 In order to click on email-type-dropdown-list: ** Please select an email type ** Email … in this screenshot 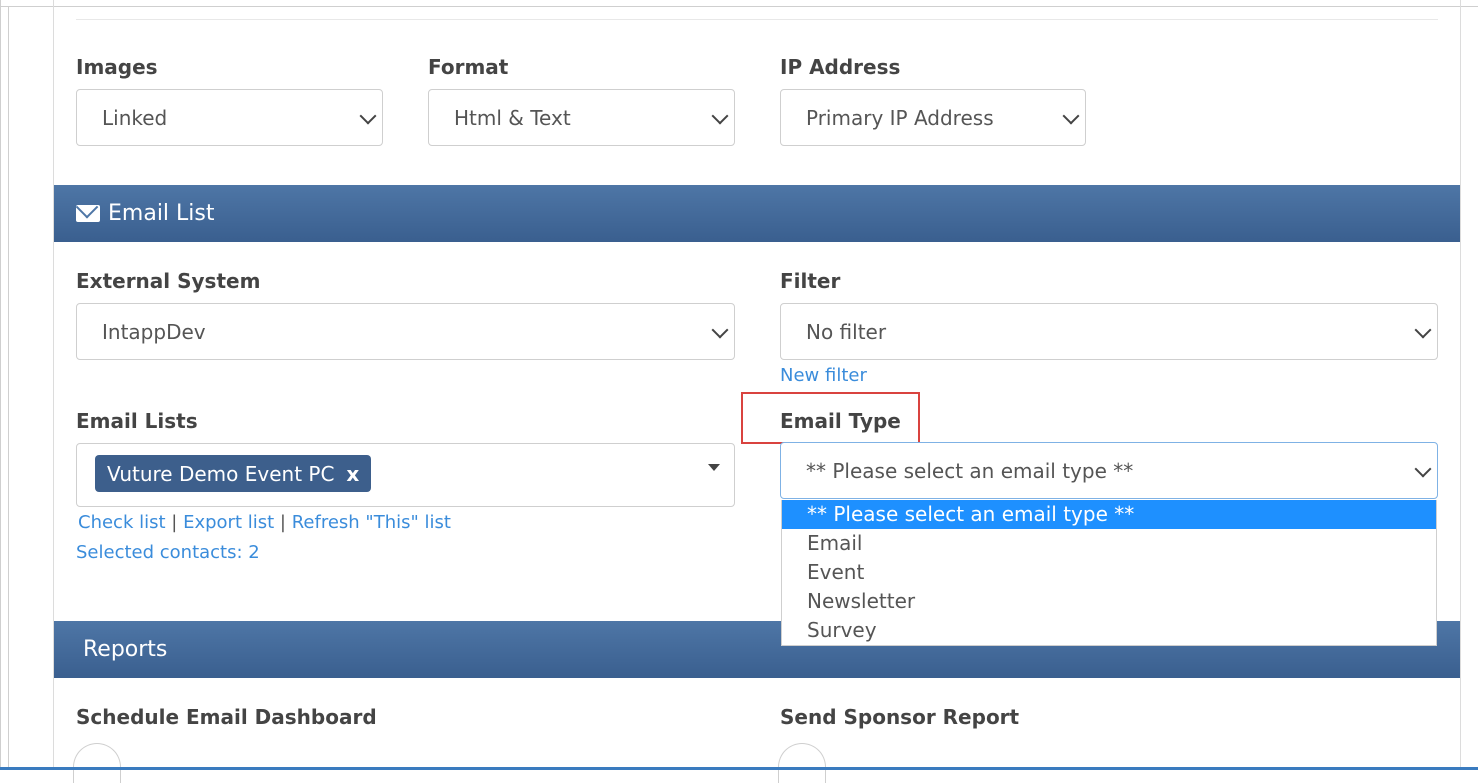, I will do `click(1109, 573)`.